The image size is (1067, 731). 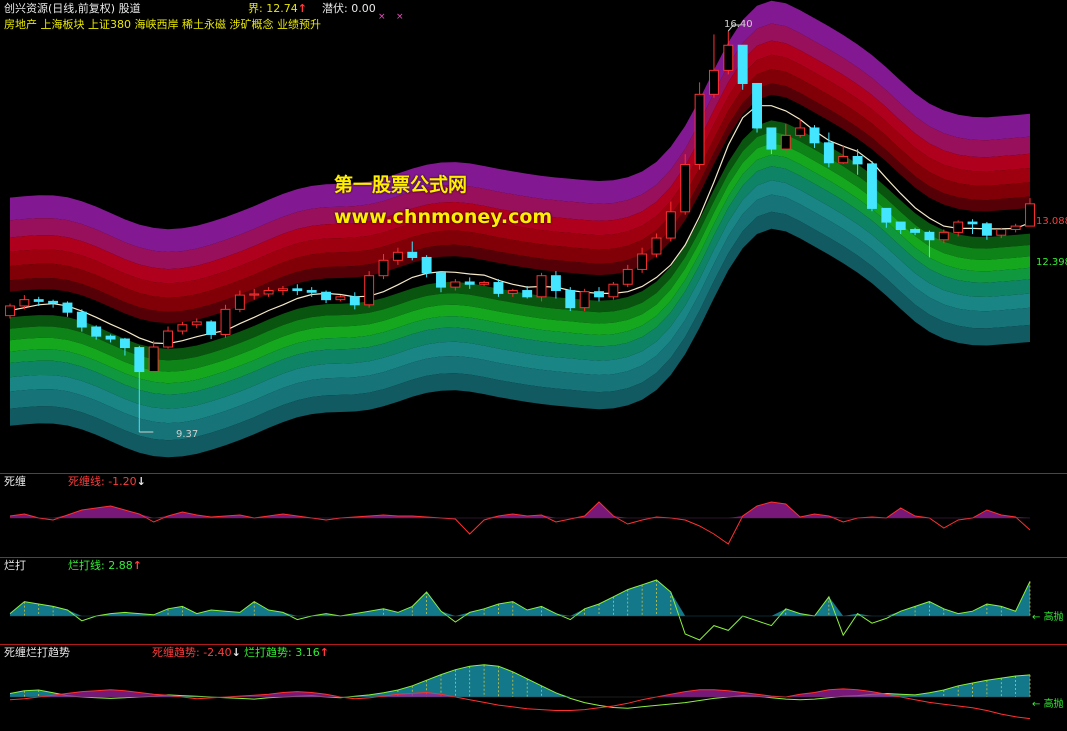 I want to click on watermark-url: www.chnmoney.com, so click(x=443, y=217).